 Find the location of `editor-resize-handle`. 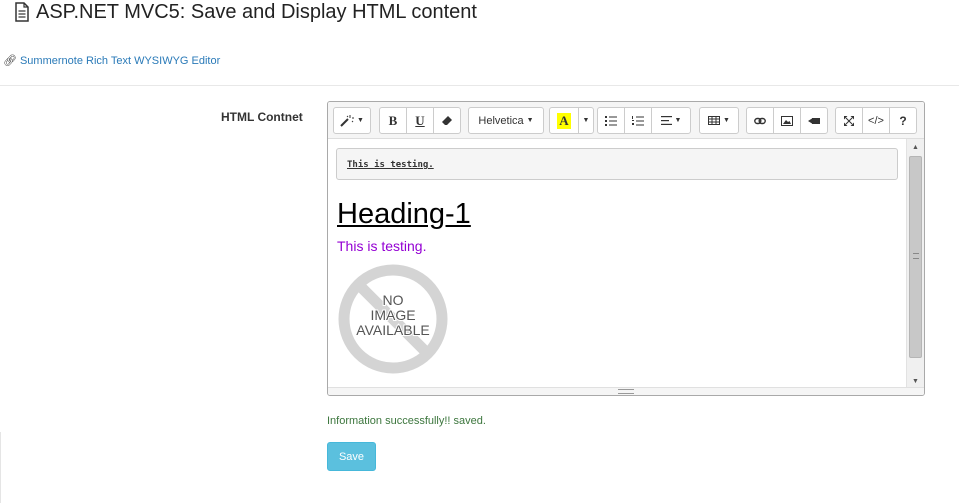

editor-resize-handle is located at coordinates (626, 391).